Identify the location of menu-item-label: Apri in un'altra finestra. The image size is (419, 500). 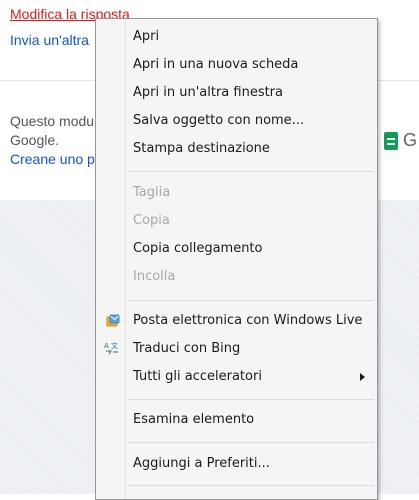
(208, 92).